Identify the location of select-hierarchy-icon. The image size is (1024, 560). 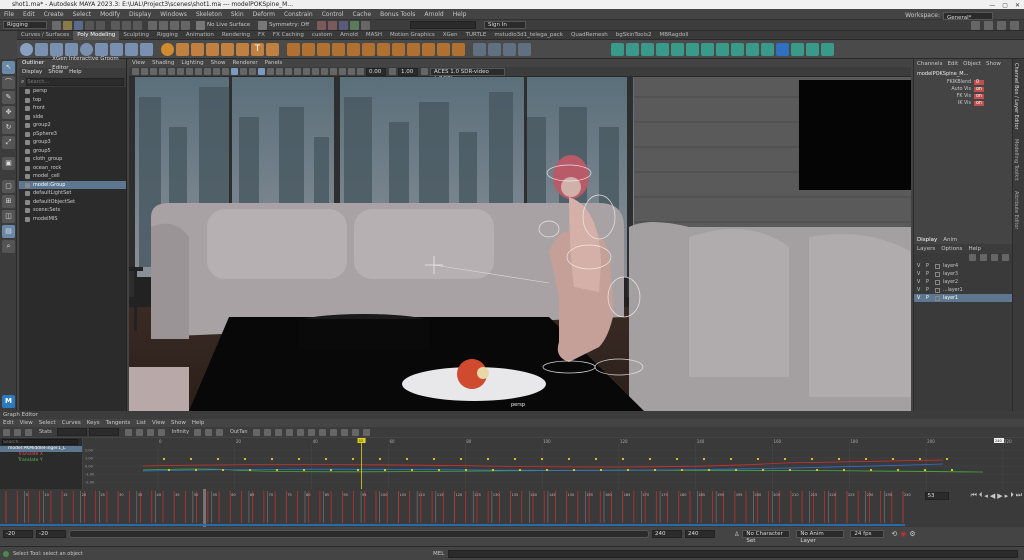
(115, 25).